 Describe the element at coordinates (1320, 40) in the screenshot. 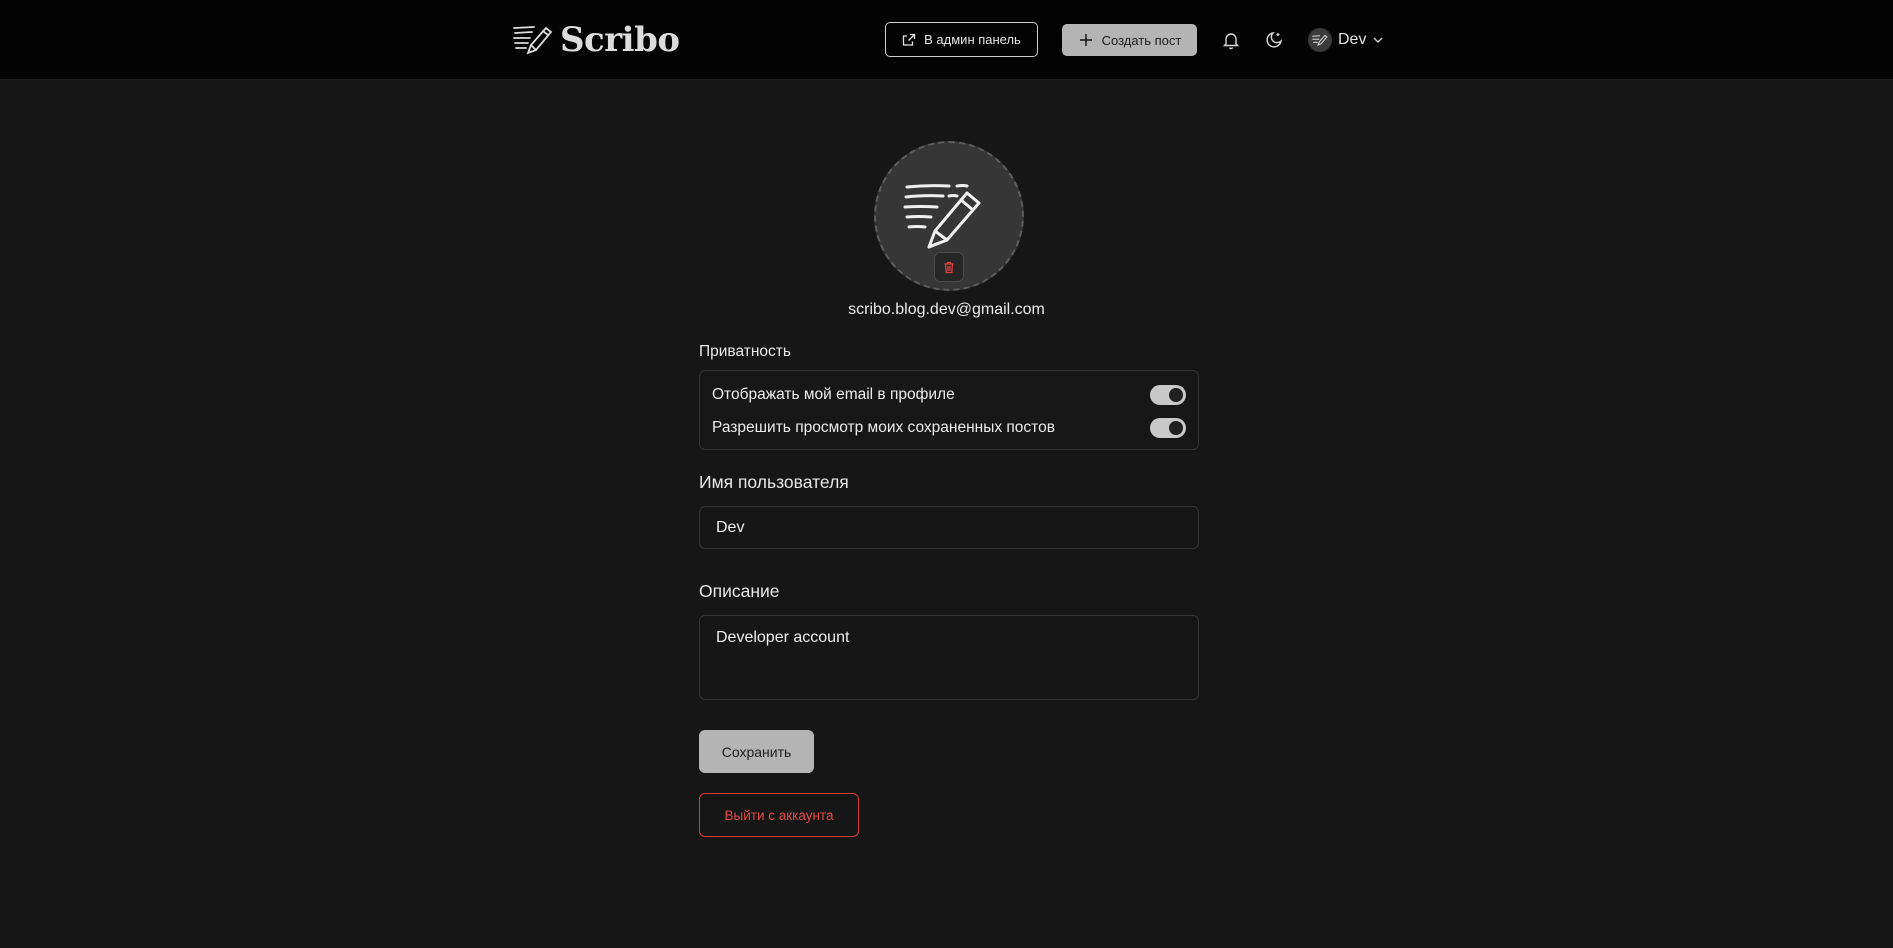

I see `avatar` at that location.